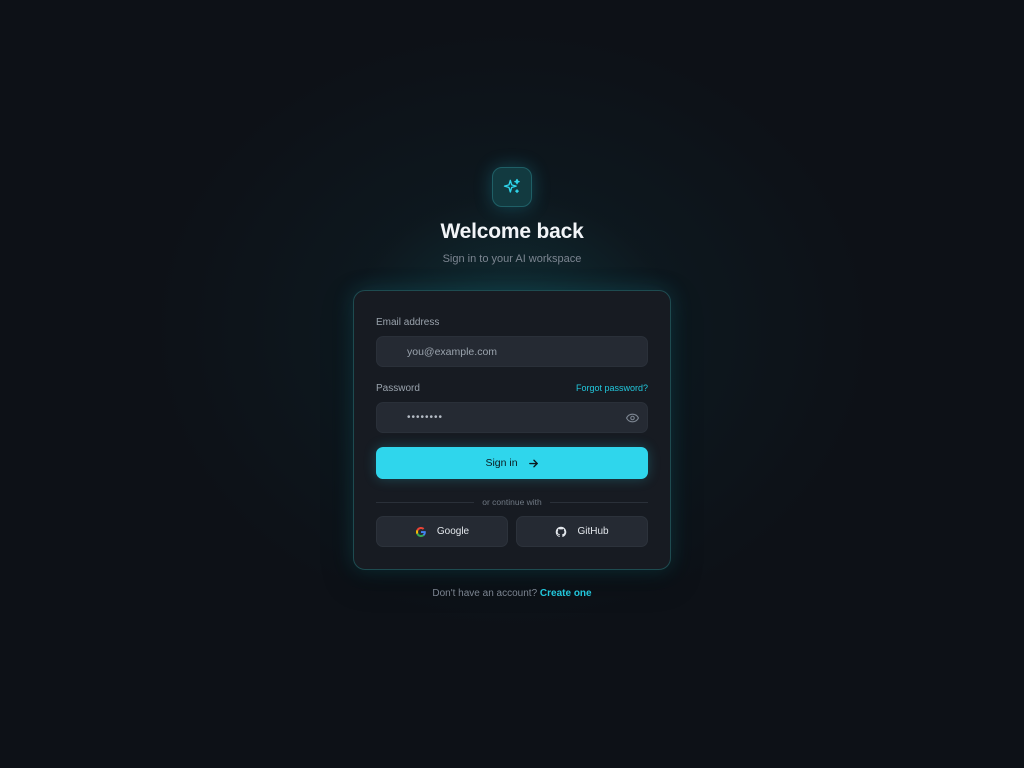 The height and width of the screenshot is (768, 1024). I want to click on google-icon, so click(421, 532).